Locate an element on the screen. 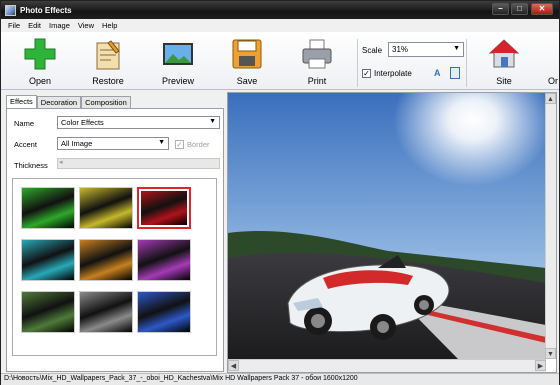 Image resolution: width=560 pixels, height=385 pixels. accent-value: All Image is located at coordinates (77, 143).